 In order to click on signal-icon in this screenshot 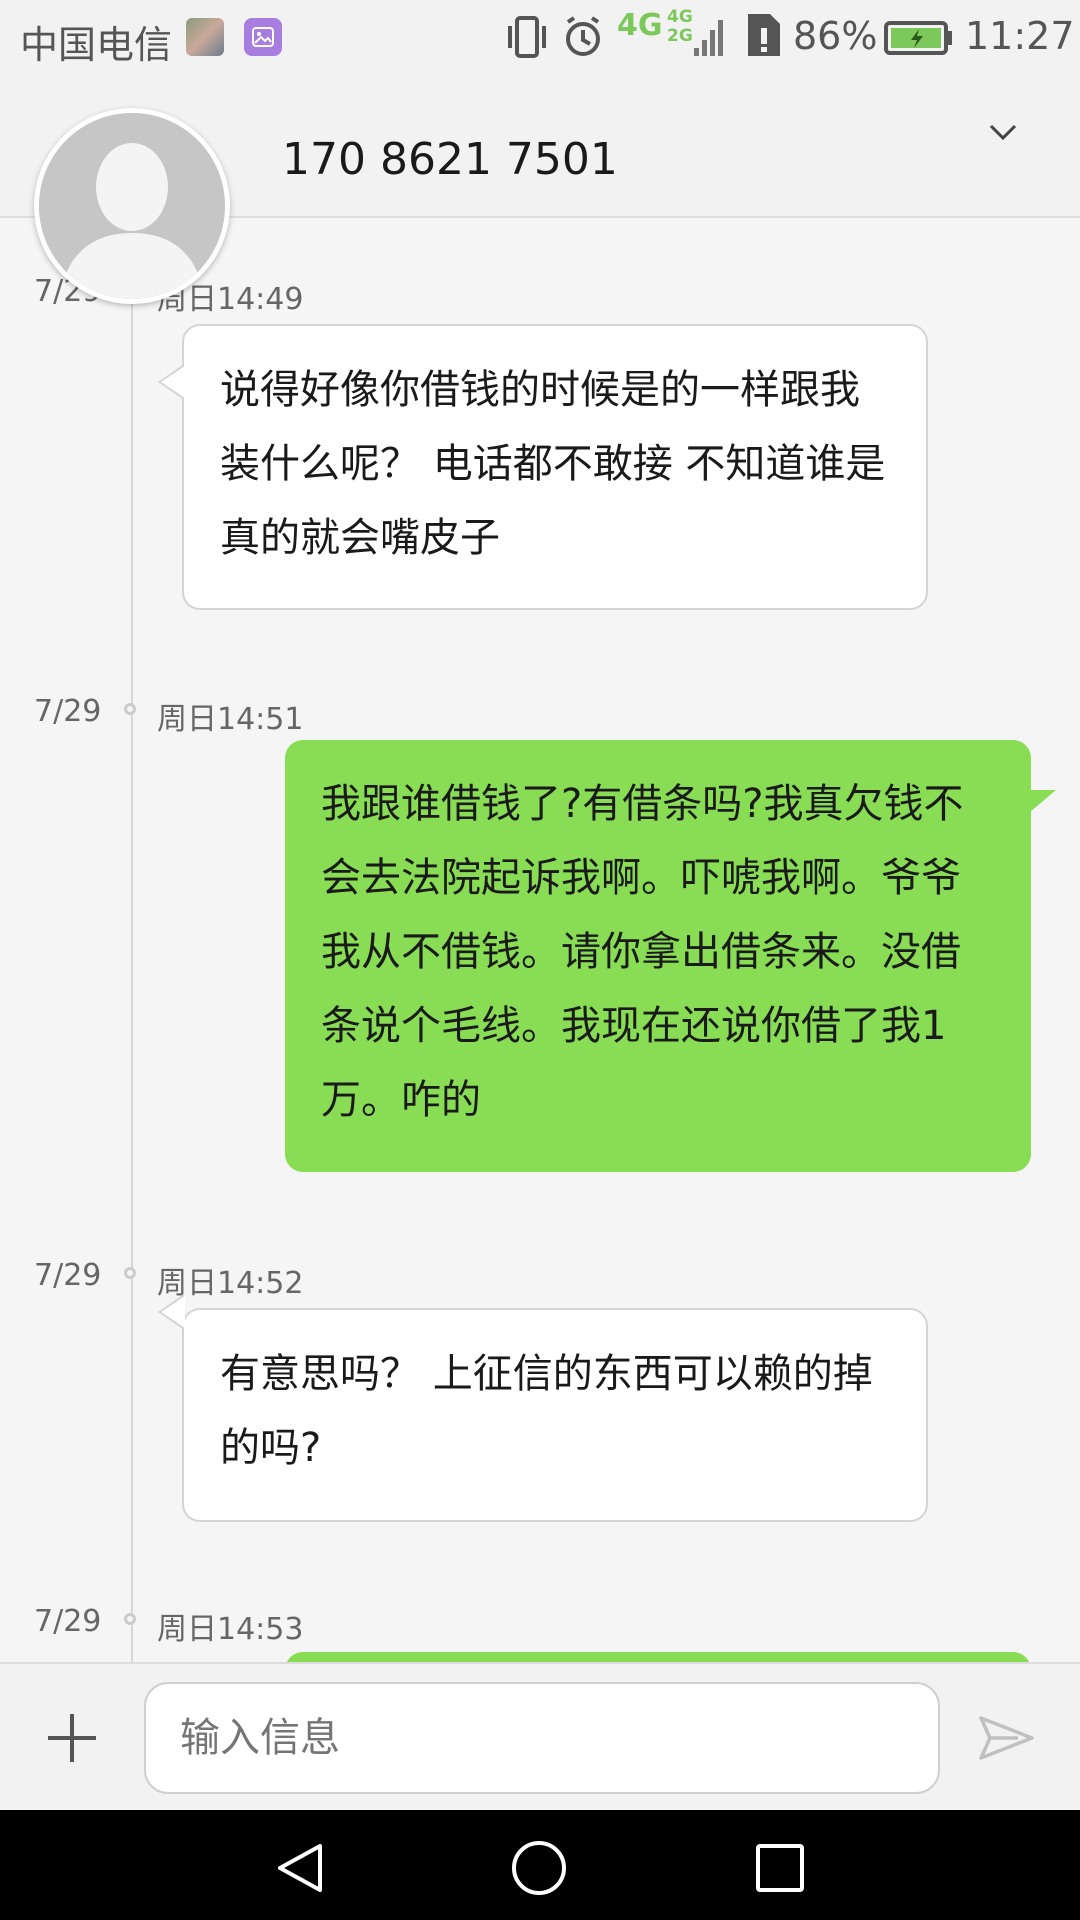, I will do `click(709, 39)`.